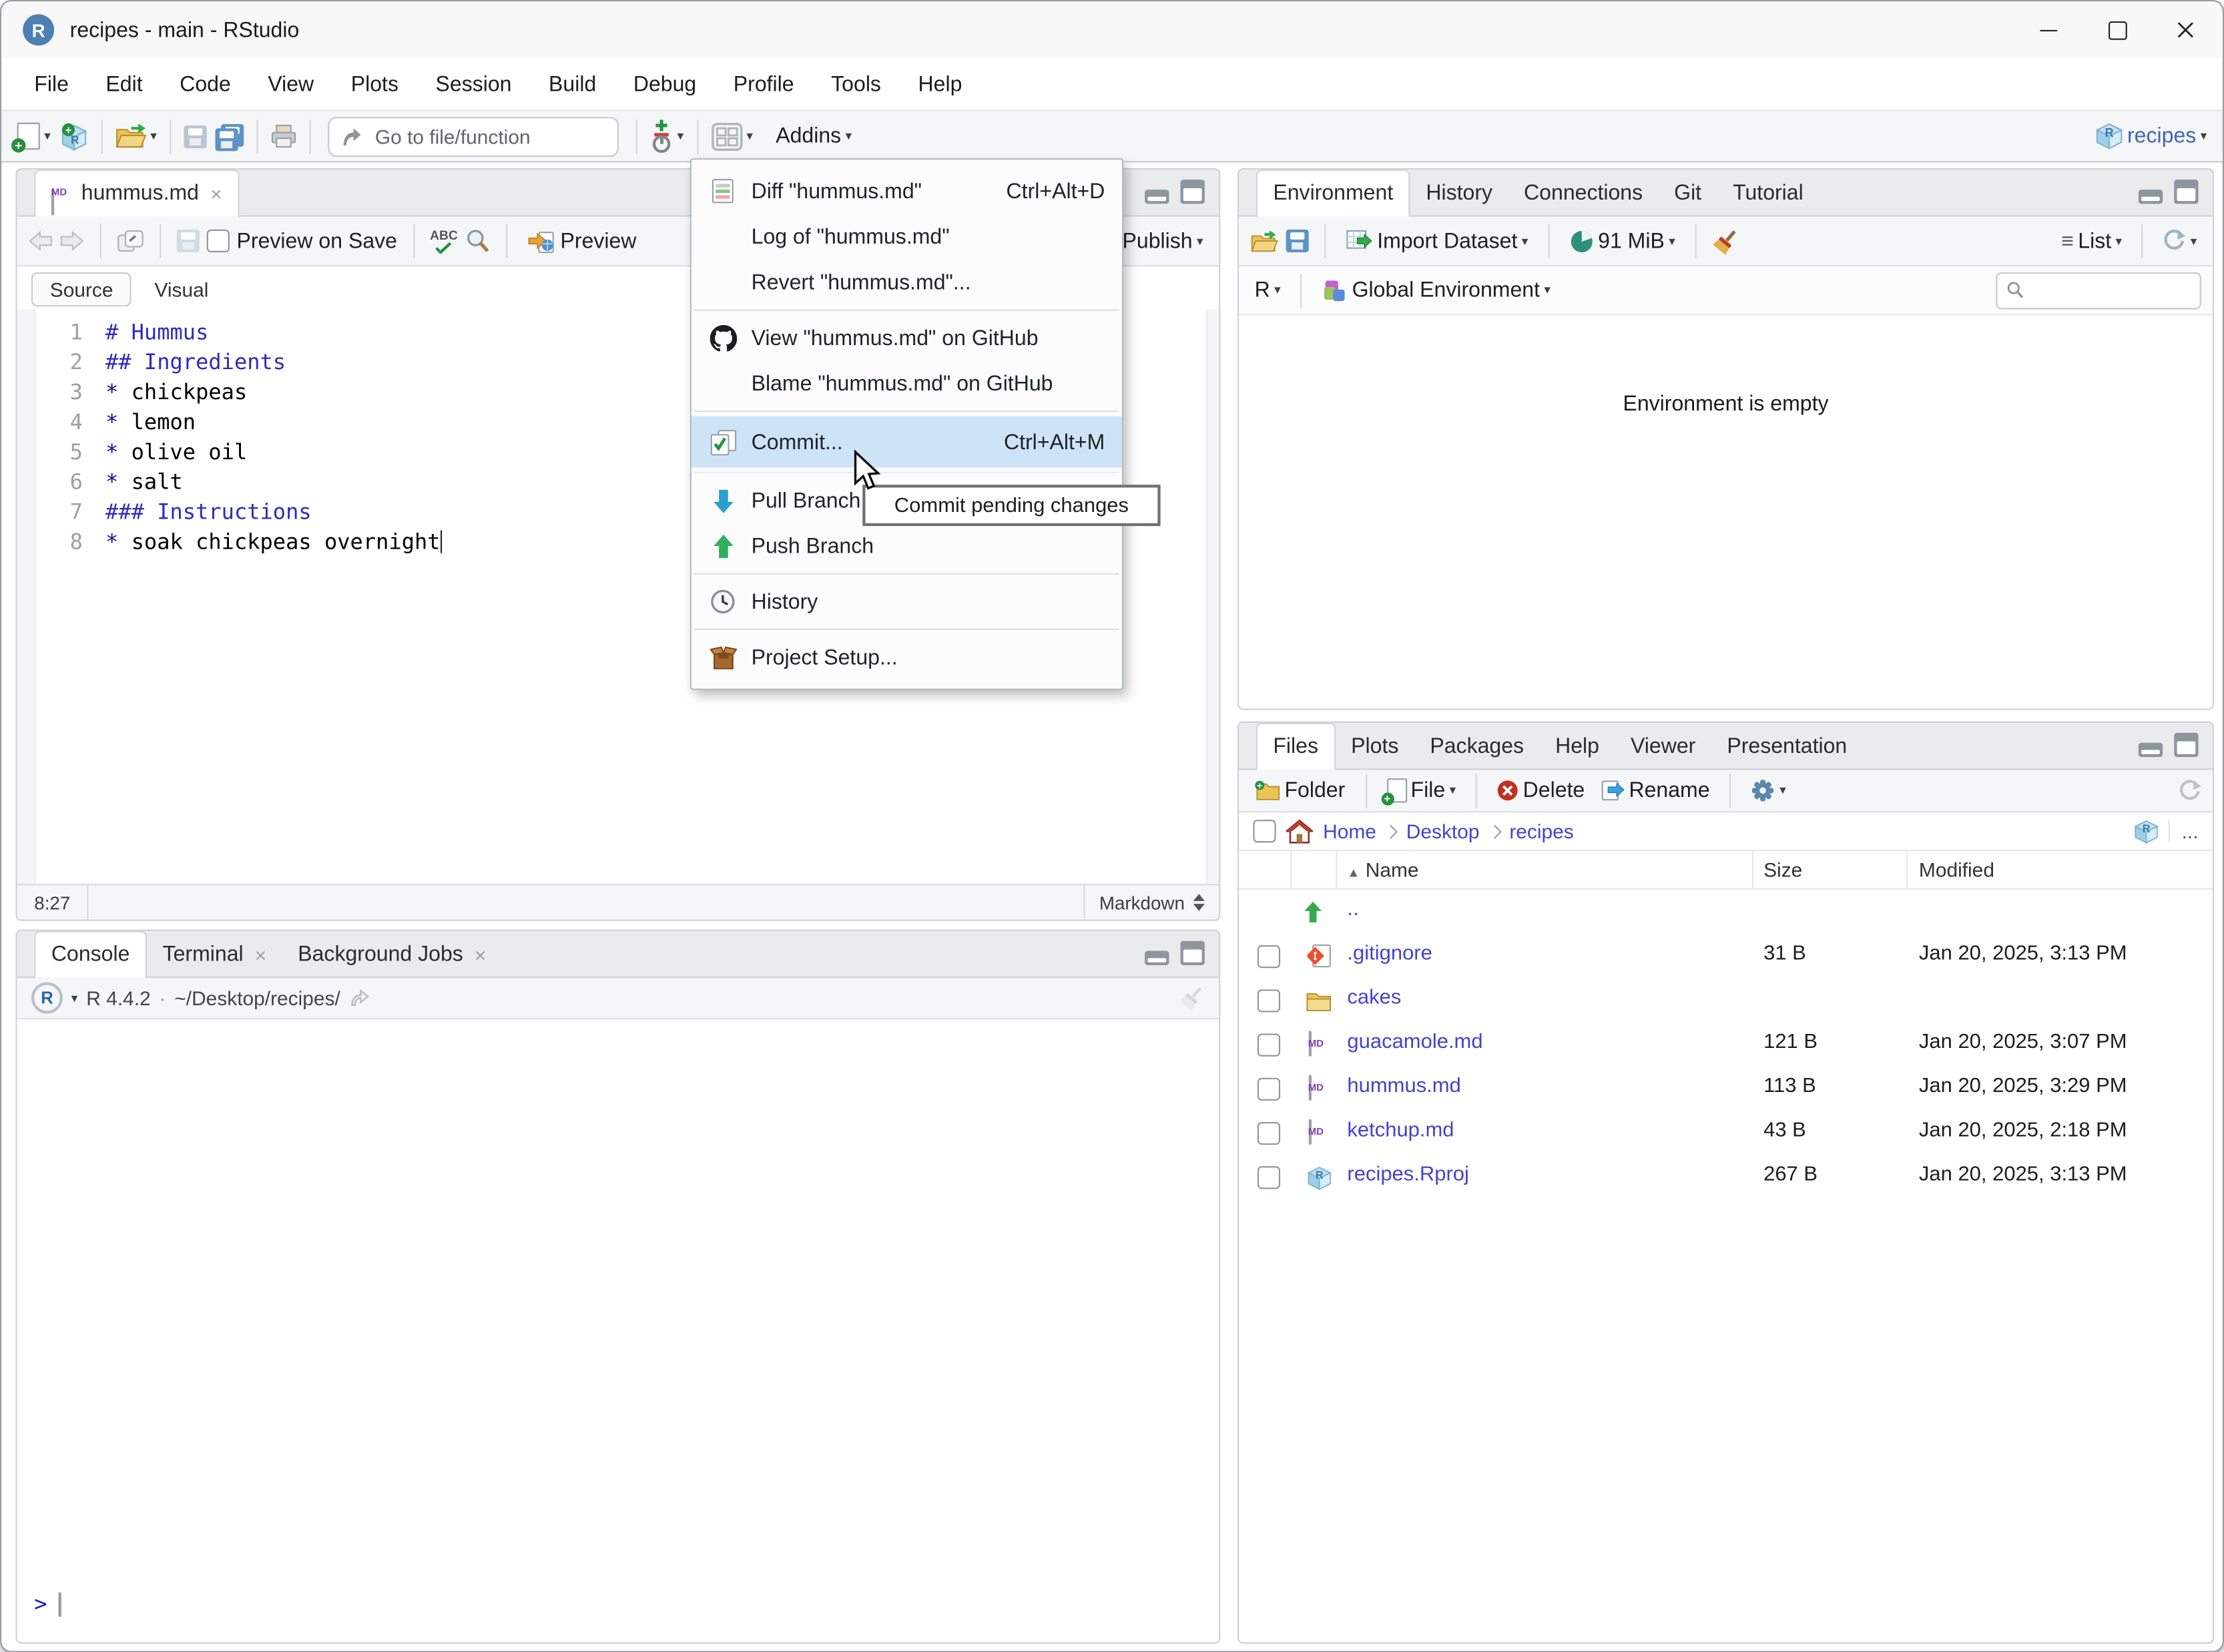  What do you see at coordinates (1296, 746) in the screenshot?
I see `tab-files: Files` at bounding box center [1296, 746].